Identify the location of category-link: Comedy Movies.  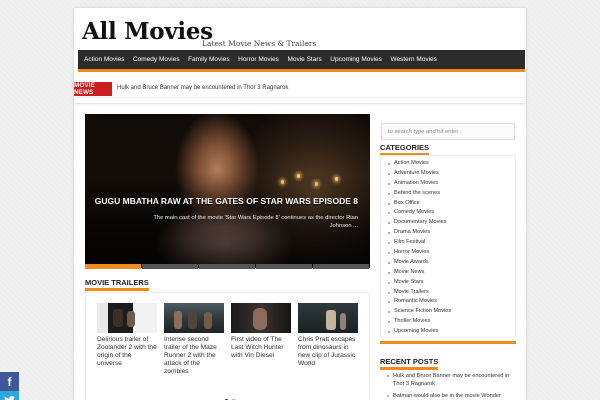
(451, 213).